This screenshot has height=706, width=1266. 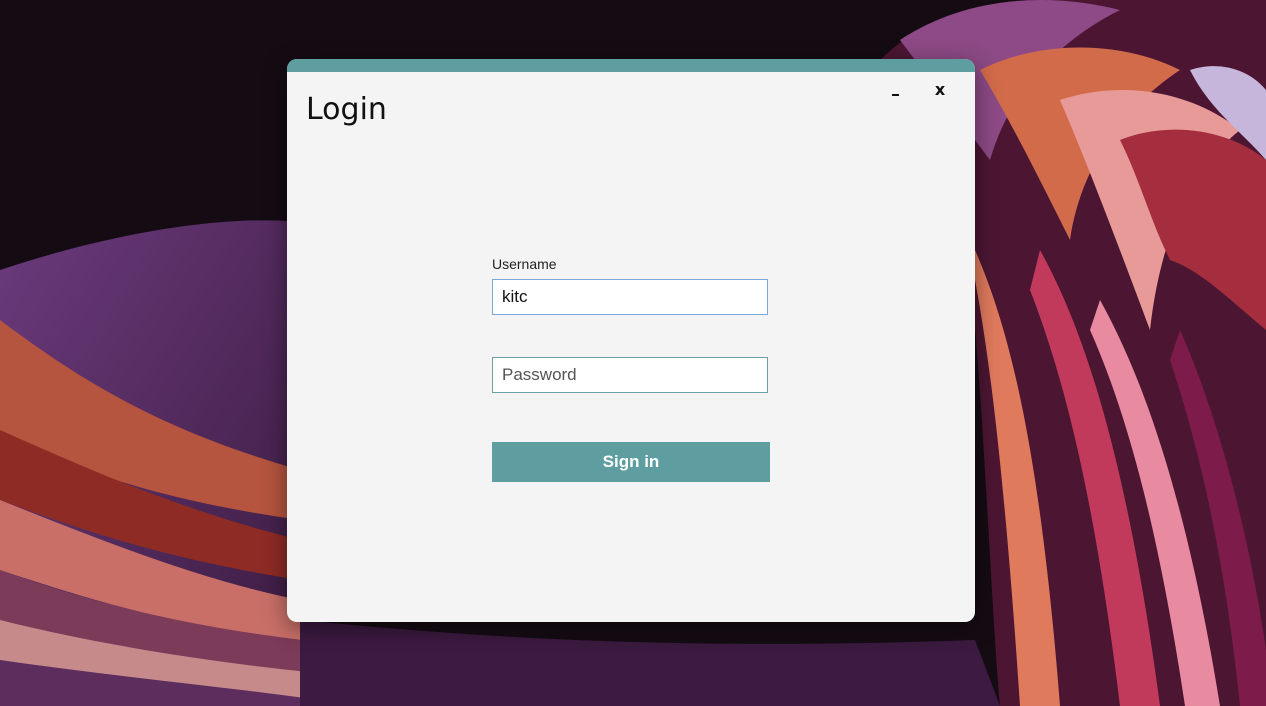 I want to click on close-icon: x, so click(x=940, y=89).